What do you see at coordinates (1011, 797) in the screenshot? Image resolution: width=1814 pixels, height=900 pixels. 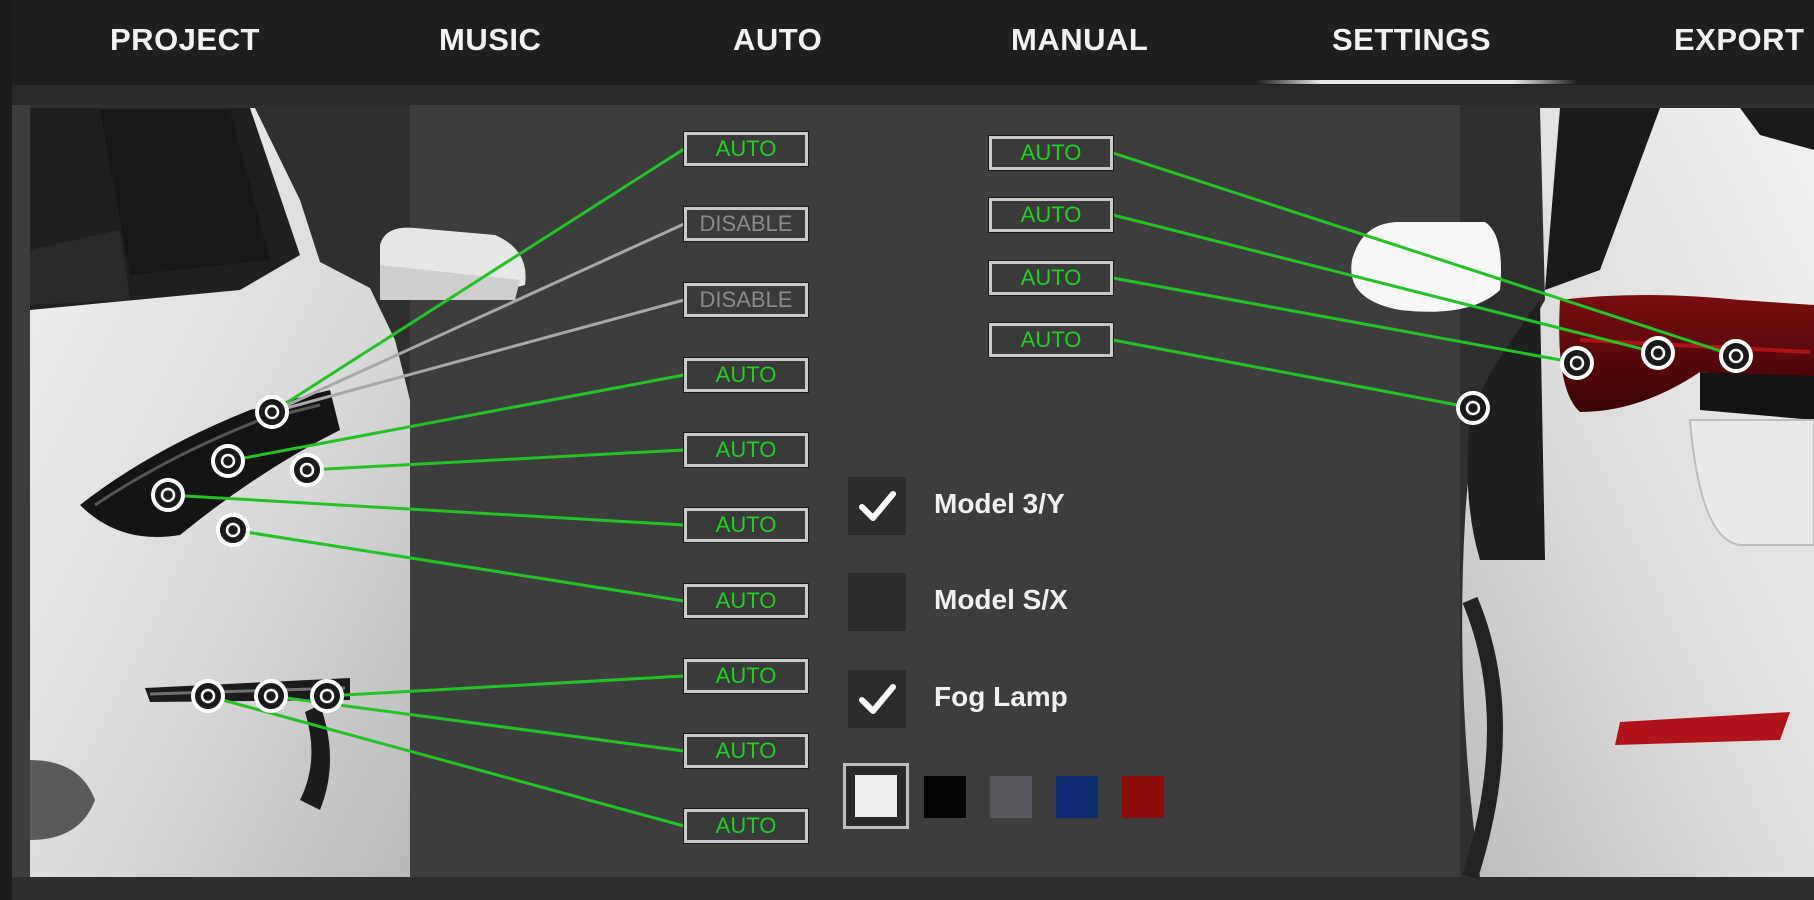 I see `color-swatch-gray` at bounding box center [1011, 797].